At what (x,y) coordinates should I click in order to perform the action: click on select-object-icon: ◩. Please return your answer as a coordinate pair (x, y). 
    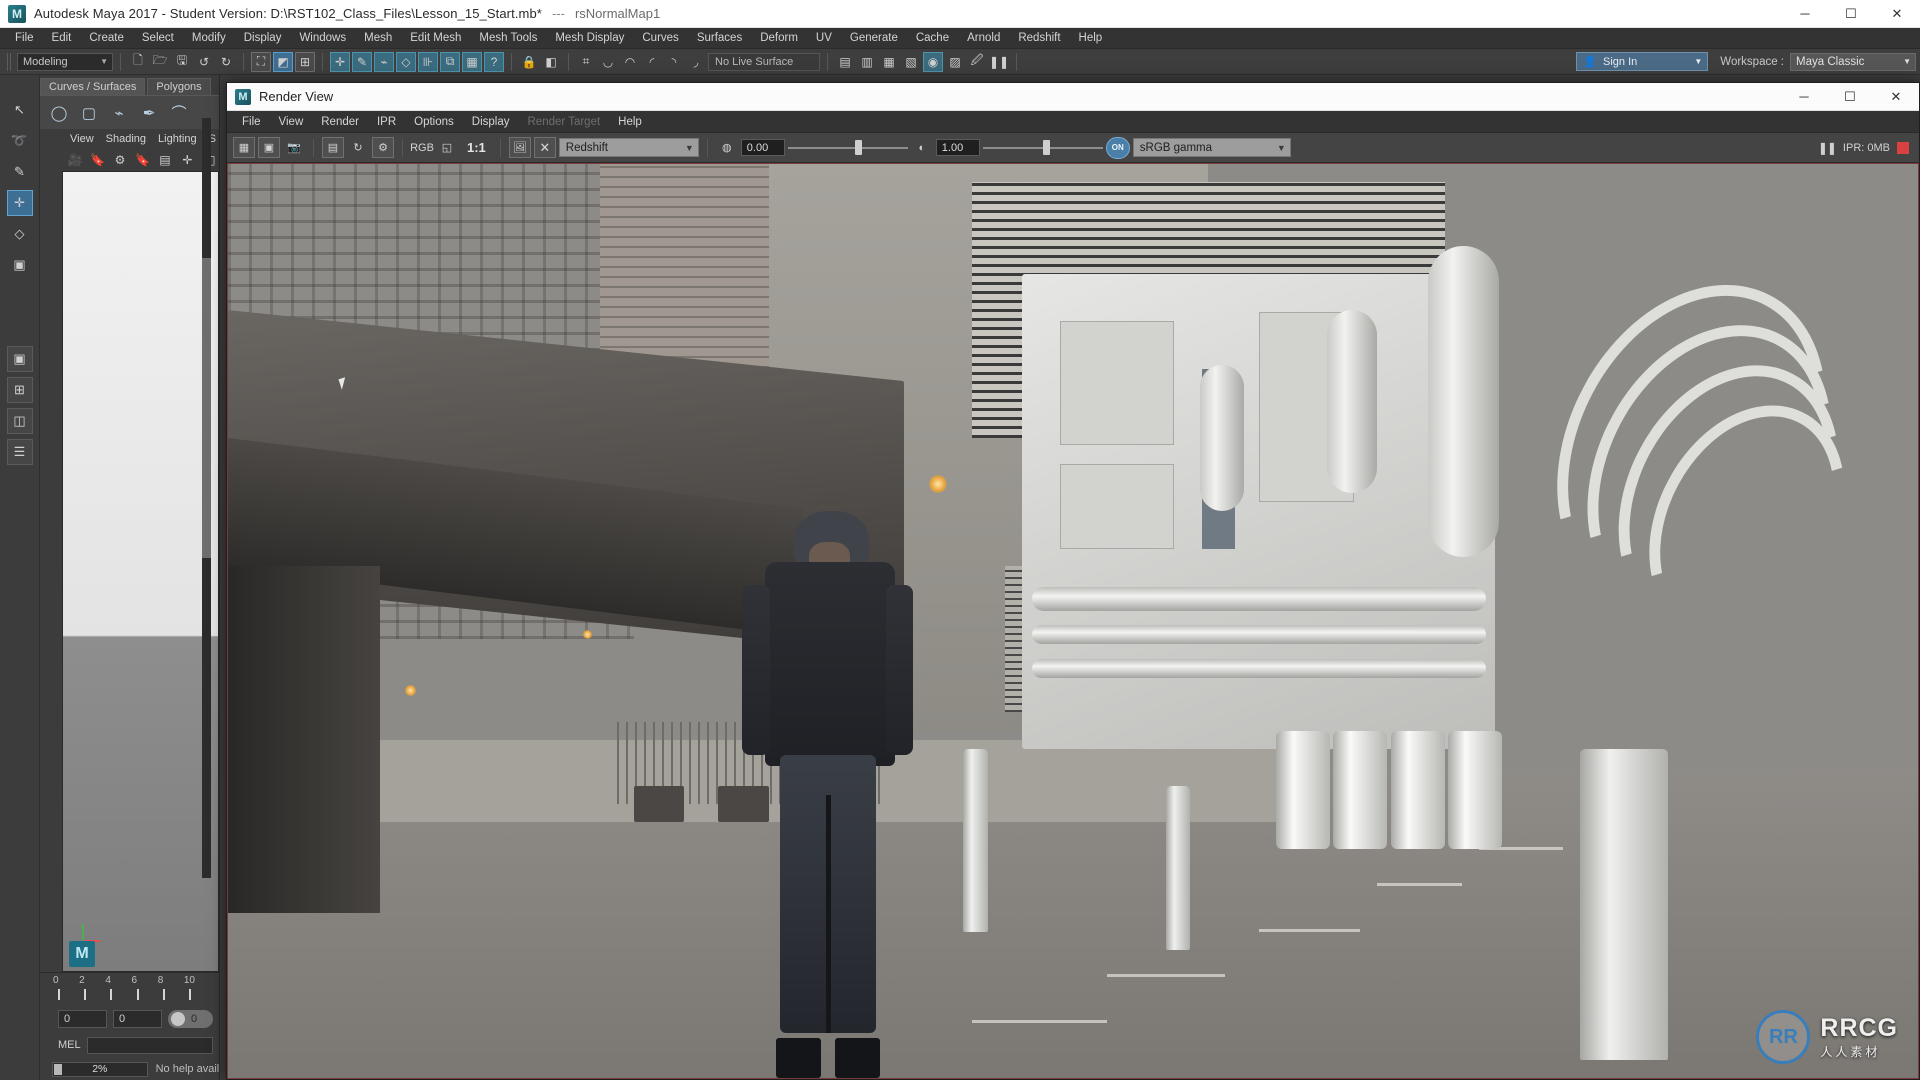
    Looking at the image, I should click on (283, 61).